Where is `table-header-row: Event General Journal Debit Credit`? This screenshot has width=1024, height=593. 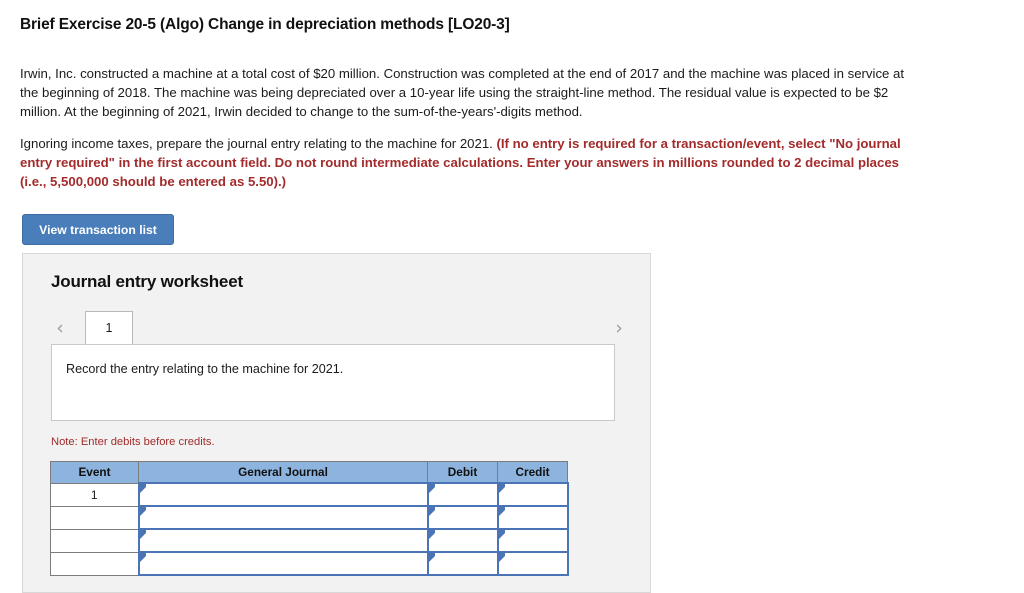
table-header-row: Event General Journal Debit Credit is located at coordinates (309, 472).